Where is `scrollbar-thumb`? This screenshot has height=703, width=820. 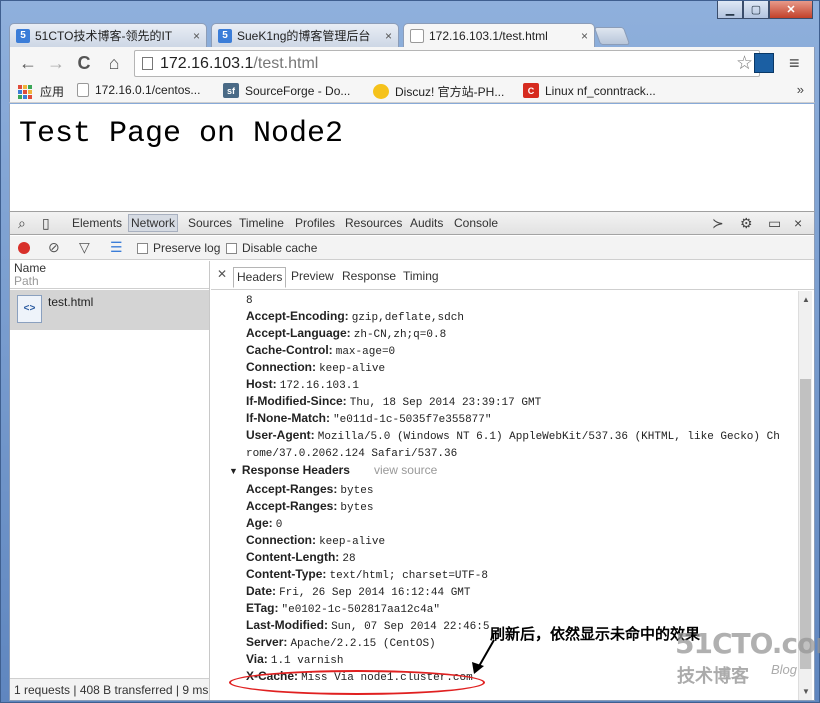 scrollbar-thumb is located at coordinates (805, 524).